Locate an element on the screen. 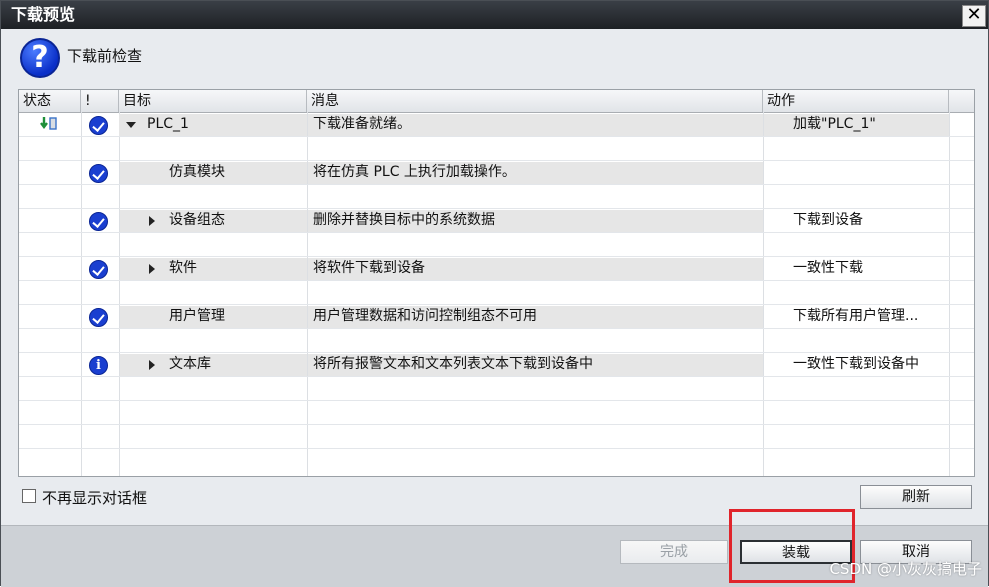 The image size is (989, 587). message-label: 将所有报警文本和文本列表文本下载到设备中 is located at coordinates (453, 364).